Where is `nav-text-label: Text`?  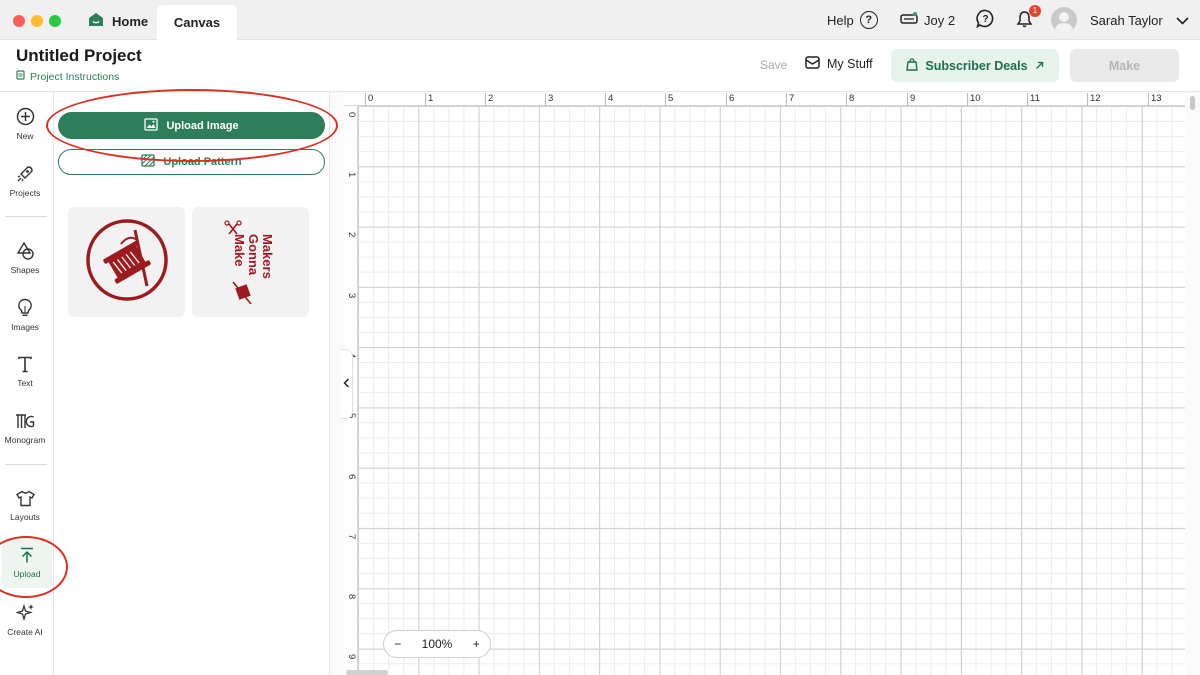 nav-text-label: Text is located at coordinates (25, 383).